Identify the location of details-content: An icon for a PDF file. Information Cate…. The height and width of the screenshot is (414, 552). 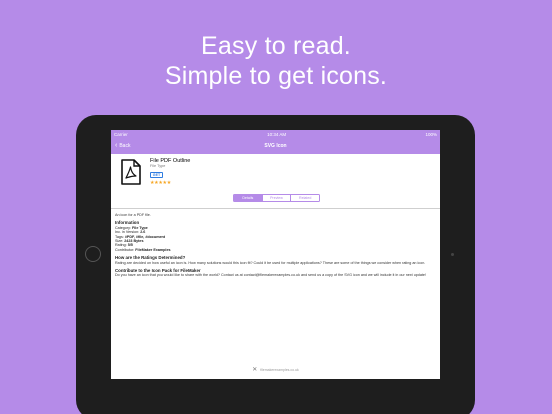
(274, 245).